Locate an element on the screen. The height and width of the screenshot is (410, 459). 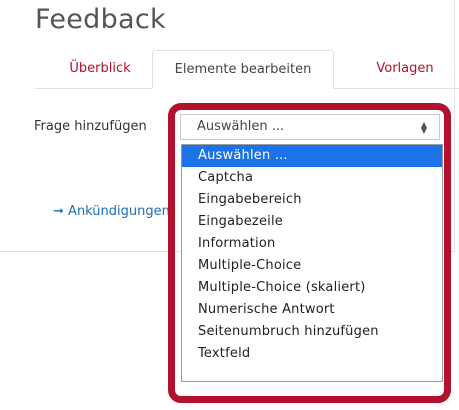
dropdown-option: Captcha is located at coordinates (312, 178).